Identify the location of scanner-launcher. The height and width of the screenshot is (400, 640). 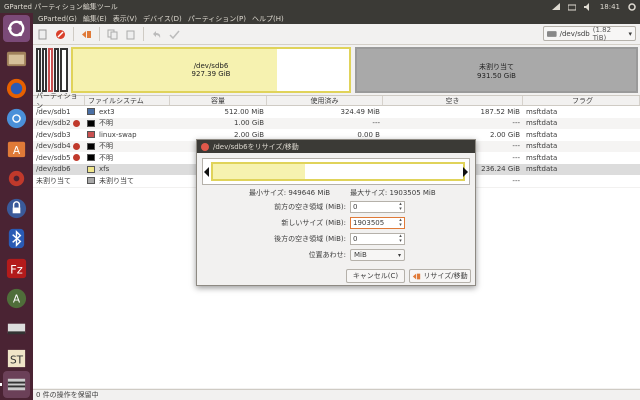
(16, 328).